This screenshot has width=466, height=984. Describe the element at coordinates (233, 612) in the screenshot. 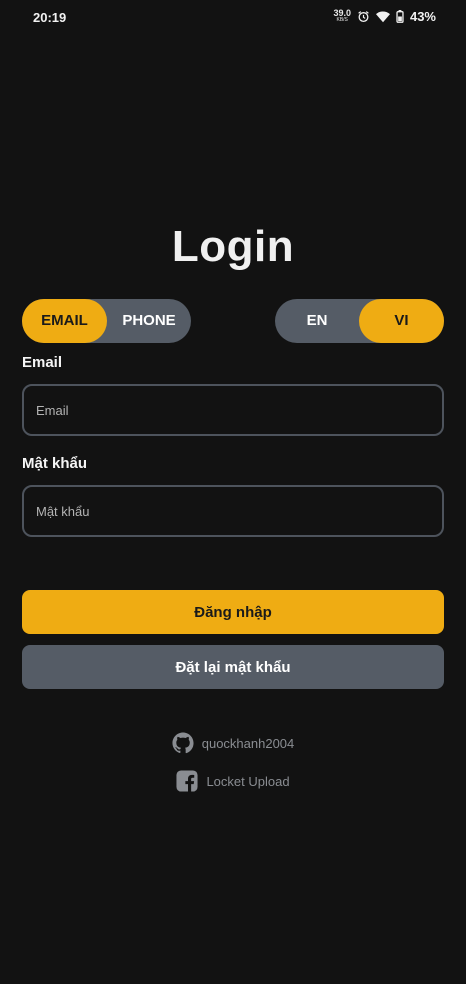

I see `login-button: Đăng nhập` at that location.